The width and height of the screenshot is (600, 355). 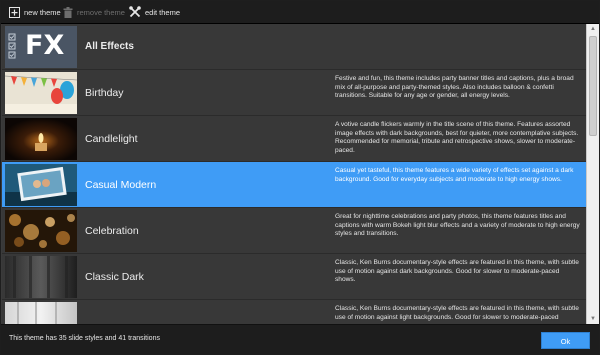 I want to click on remove-theme-button: remove theme, so click(x=94, y=12).